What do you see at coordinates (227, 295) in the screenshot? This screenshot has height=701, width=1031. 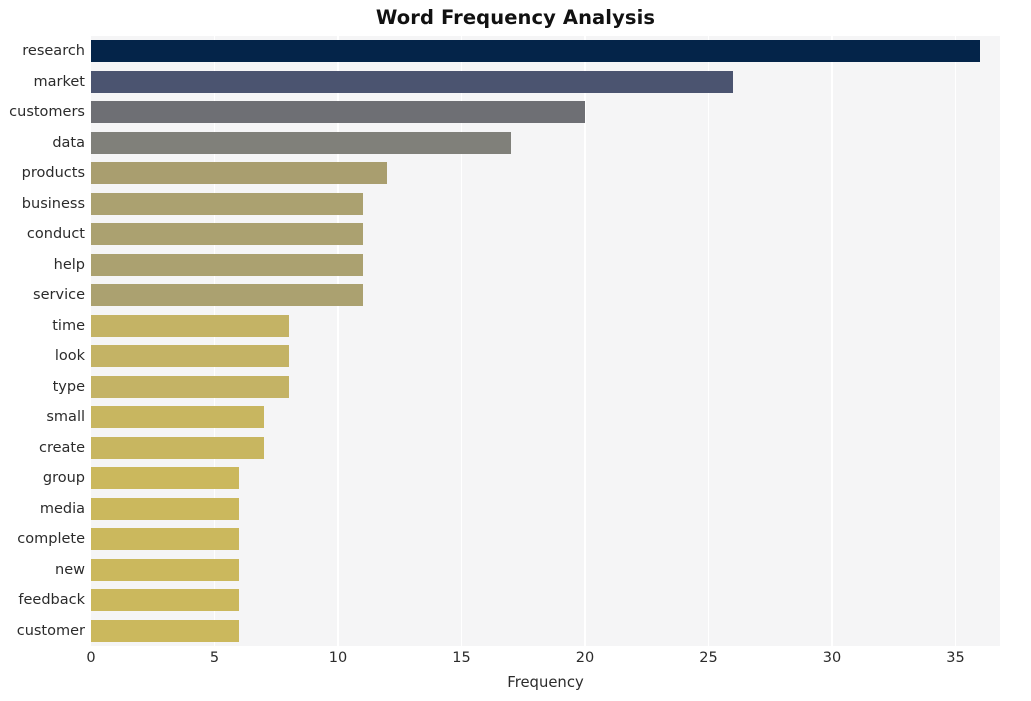 I see `bar-service` at bounding box center [227, 295].